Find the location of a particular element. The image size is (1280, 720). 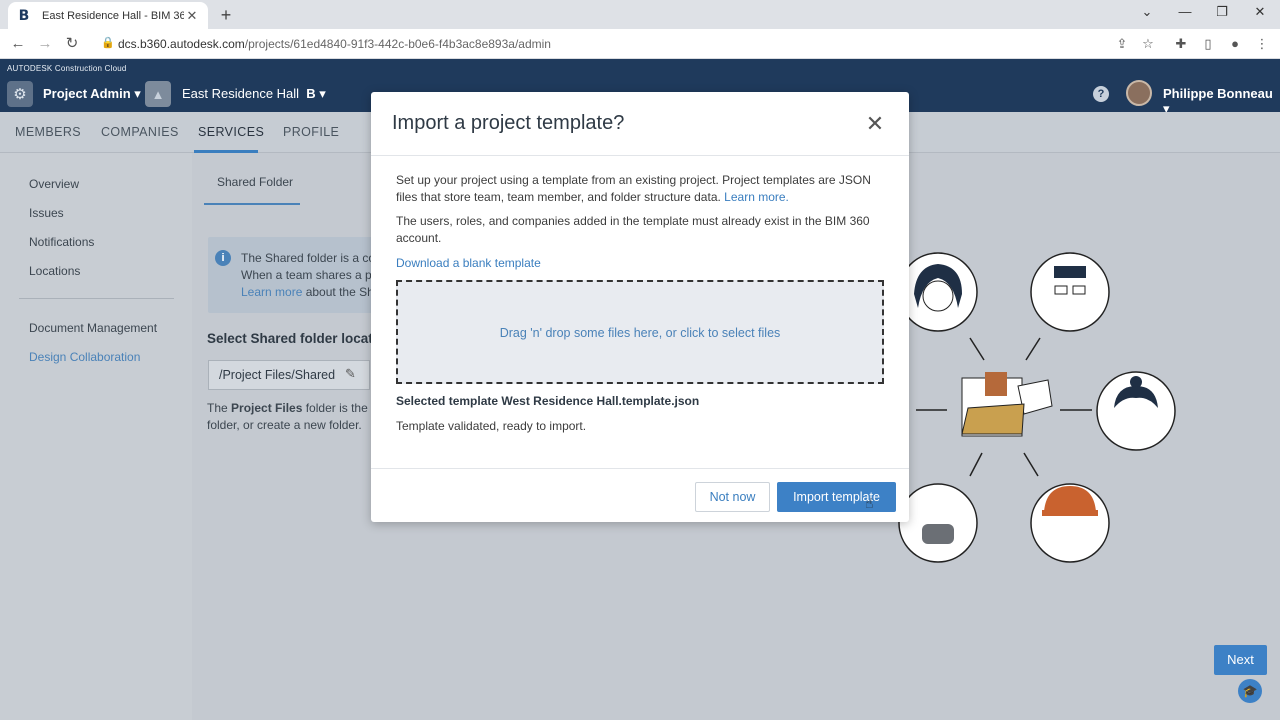

lock-icon: 🔒 is located at coordinates (108, 43).